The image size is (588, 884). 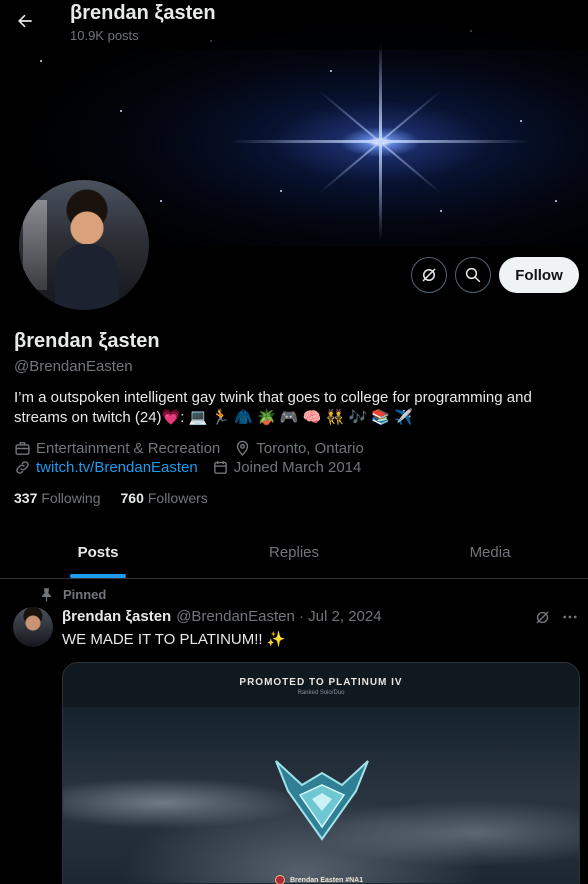 What do you see at coordinates (22, 467) in the screenshot?
I see `link-icon` at bounding box center [22, 467].